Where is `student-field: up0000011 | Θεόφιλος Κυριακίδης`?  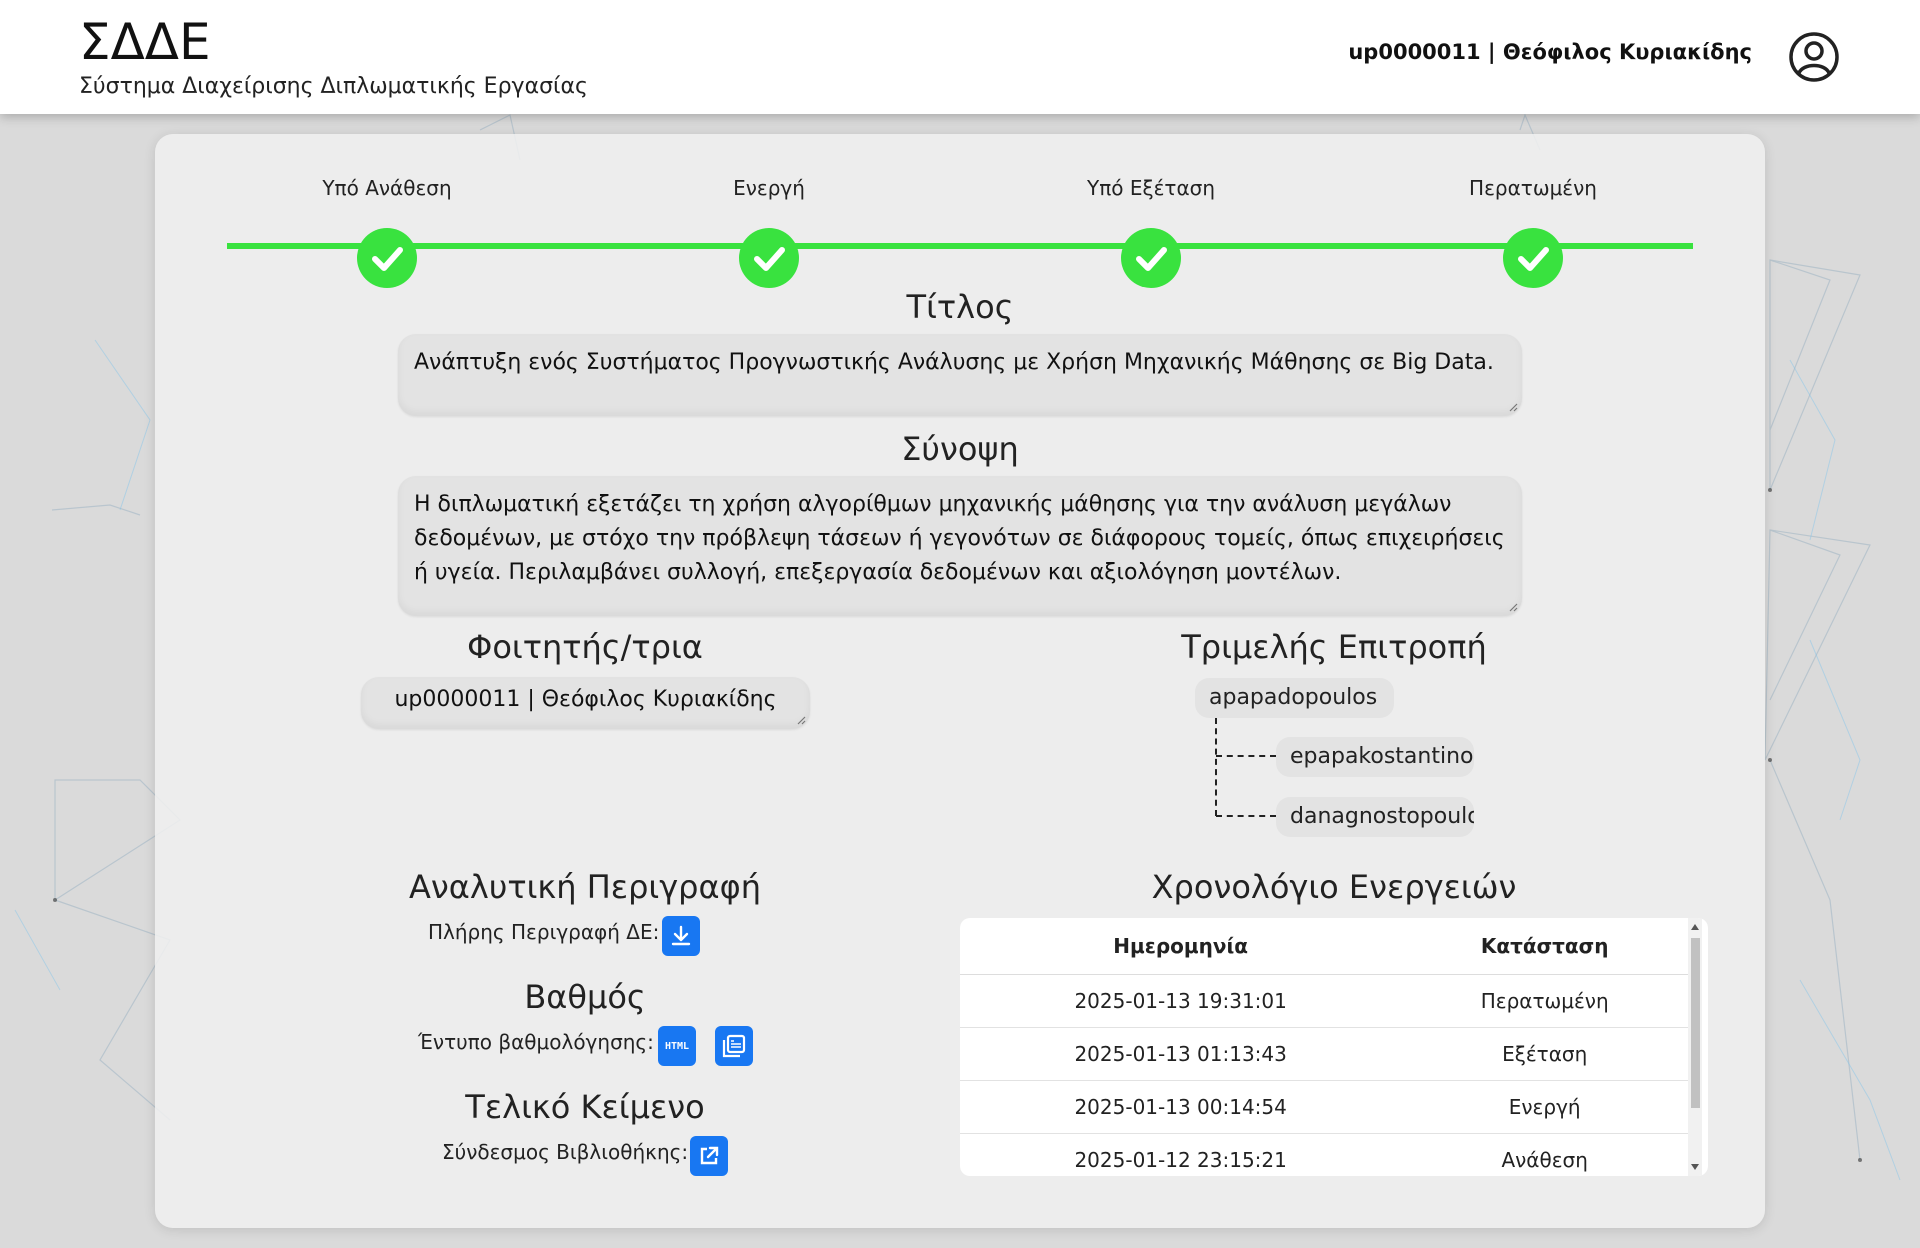
student-field: up0000011 | Θεόφιλος Κυριακίδης is located at coordinates (585, 703).